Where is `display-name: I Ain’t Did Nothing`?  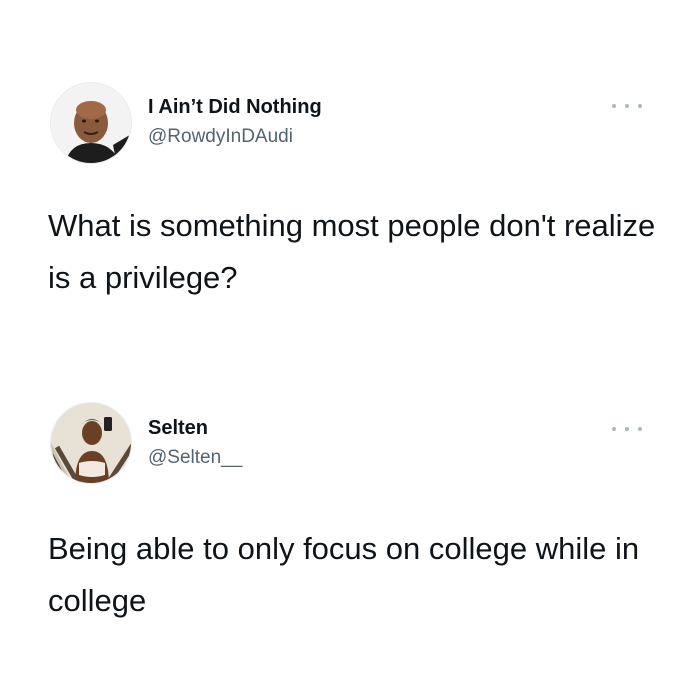
display-name: I Ain’t Did Nothing is located at coordinates (235, 107).